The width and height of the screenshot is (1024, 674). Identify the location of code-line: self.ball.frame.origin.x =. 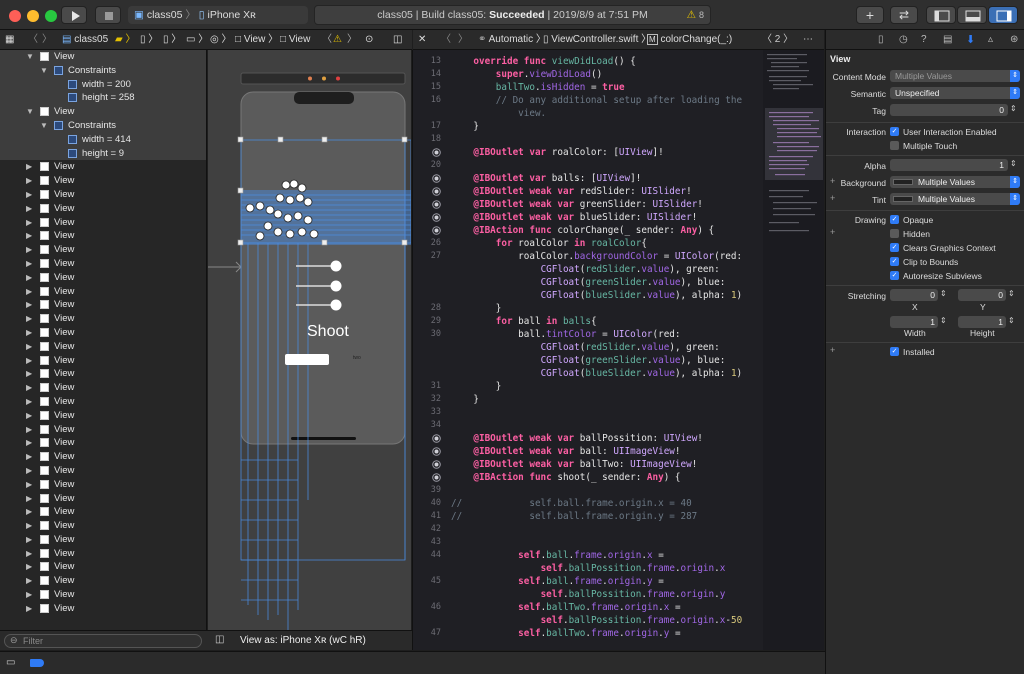
(557, 555).